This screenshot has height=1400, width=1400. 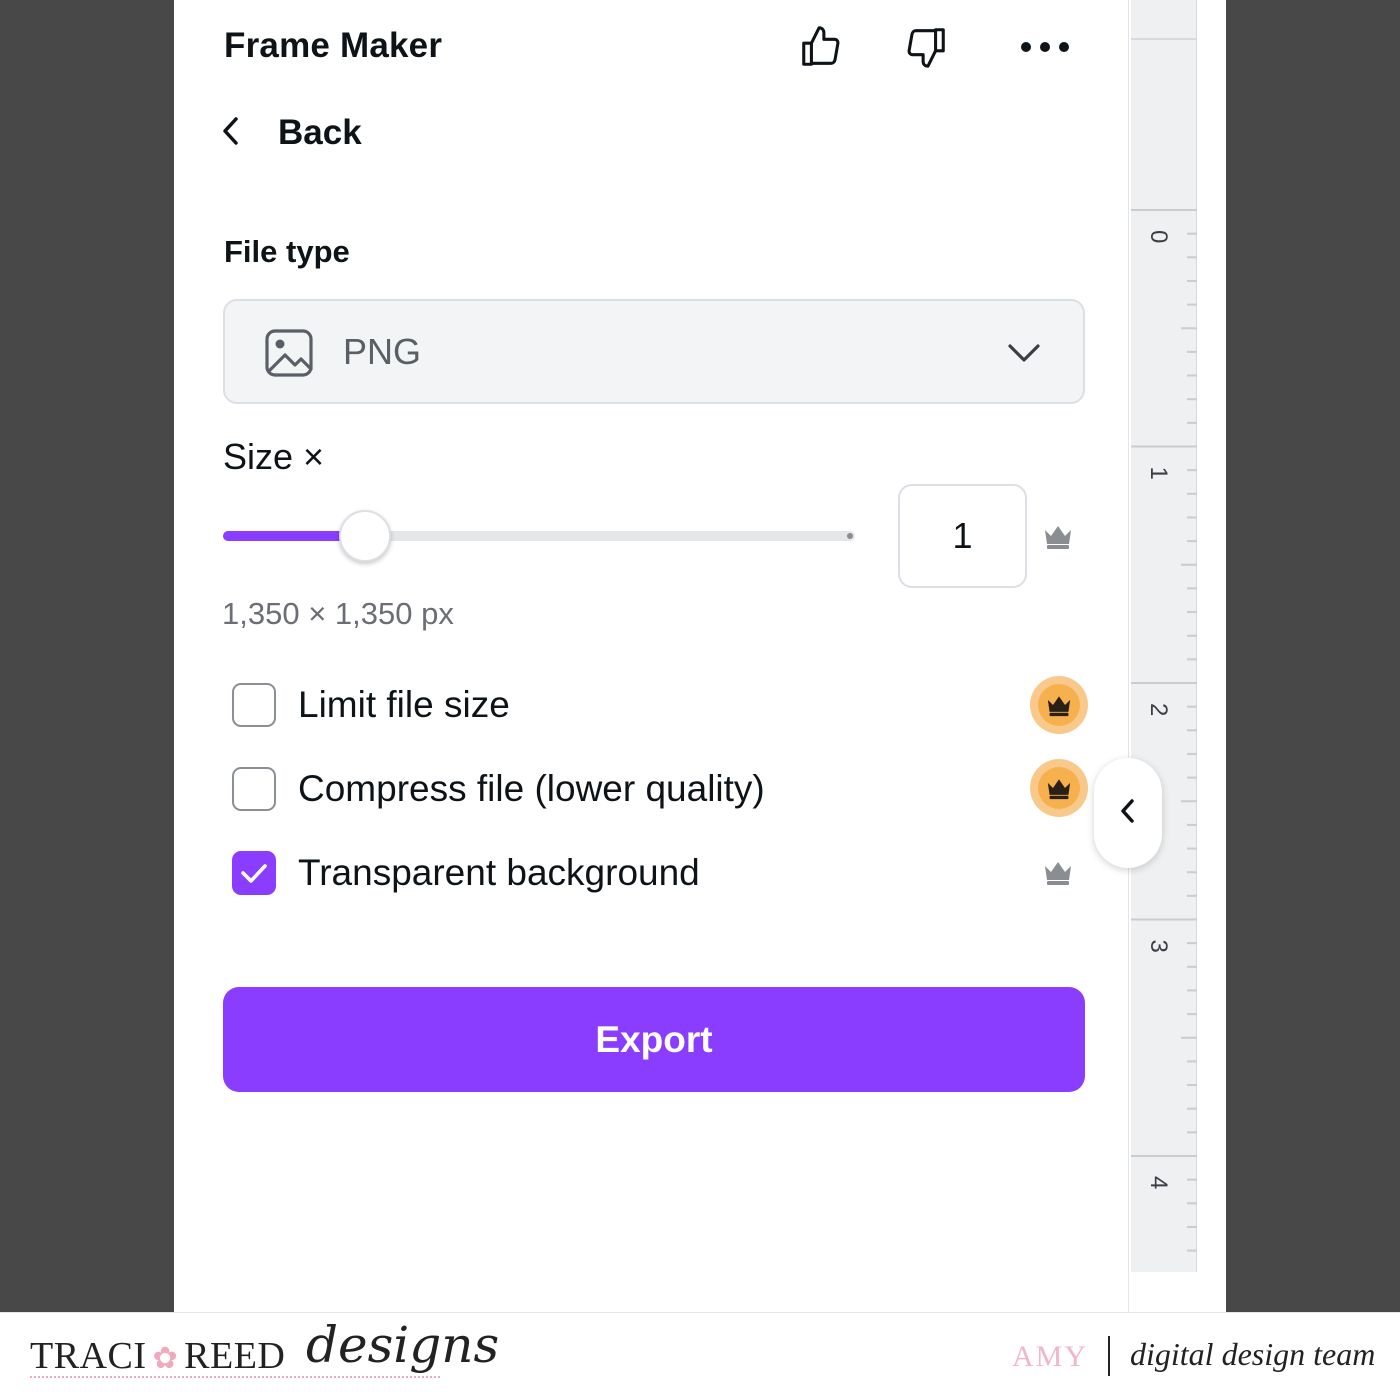 What do you see at coordinates (1024, 353) in the screenshot?
I see `chevron-down-icon` at bounding box center [1024, 353].